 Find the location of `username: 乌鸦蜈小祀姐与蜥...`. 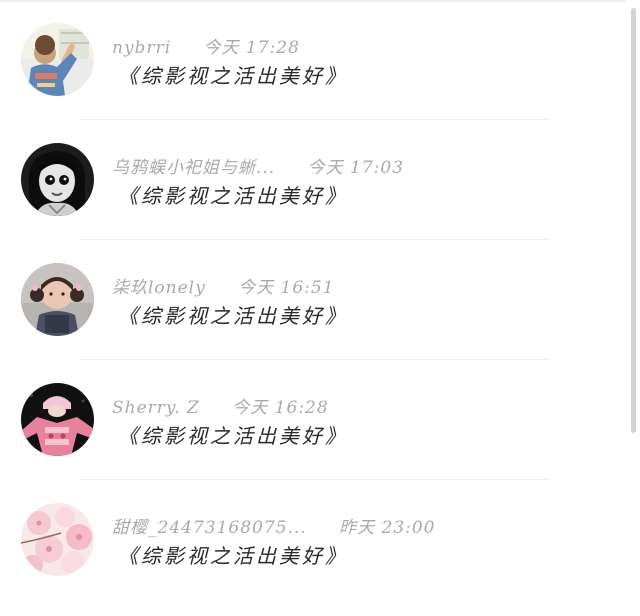

username: 乌鸦蜈小祀姐与蜥... is located at coordinates (193, 165).